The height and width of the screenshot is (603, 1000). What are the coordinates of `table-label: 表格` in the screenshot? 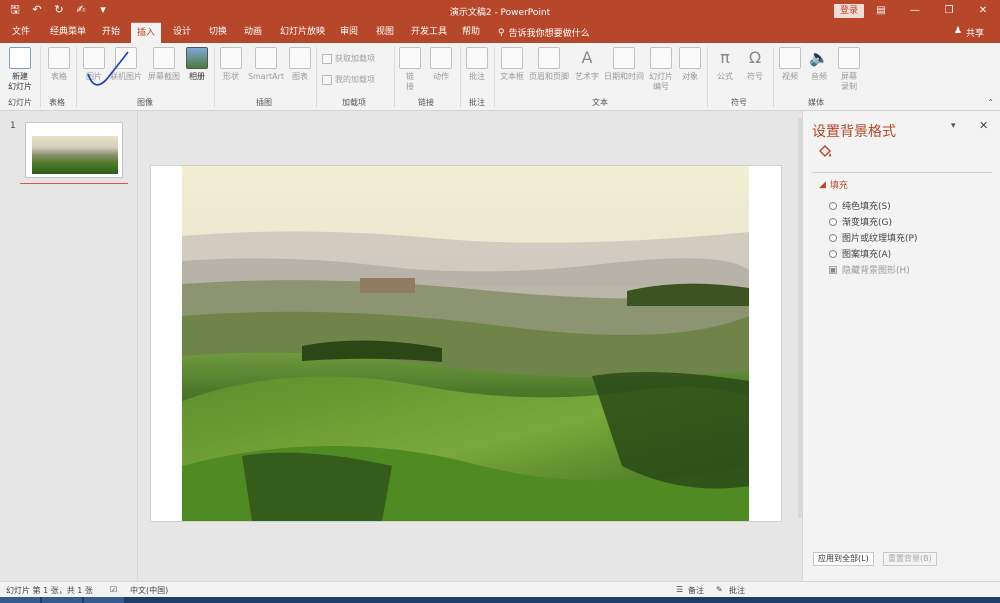 It's located at (59, 76).